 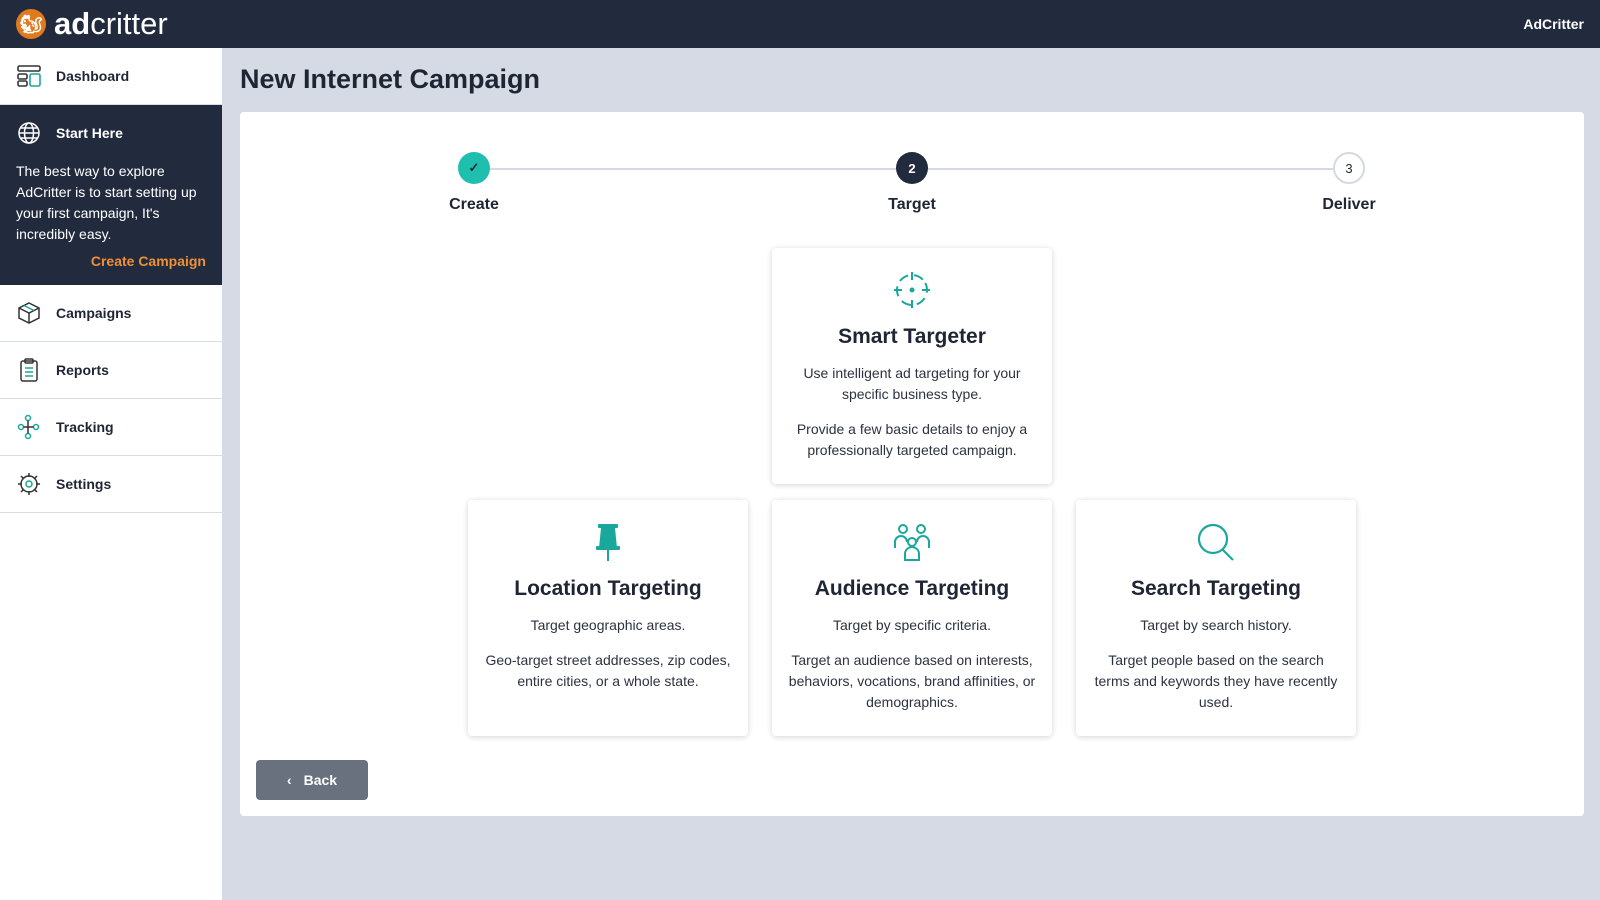 What do you see at coordinates (1216, 625) in the screenshot?
I see `card-summary: Target by search history.` at bounding box center [1216, 625].